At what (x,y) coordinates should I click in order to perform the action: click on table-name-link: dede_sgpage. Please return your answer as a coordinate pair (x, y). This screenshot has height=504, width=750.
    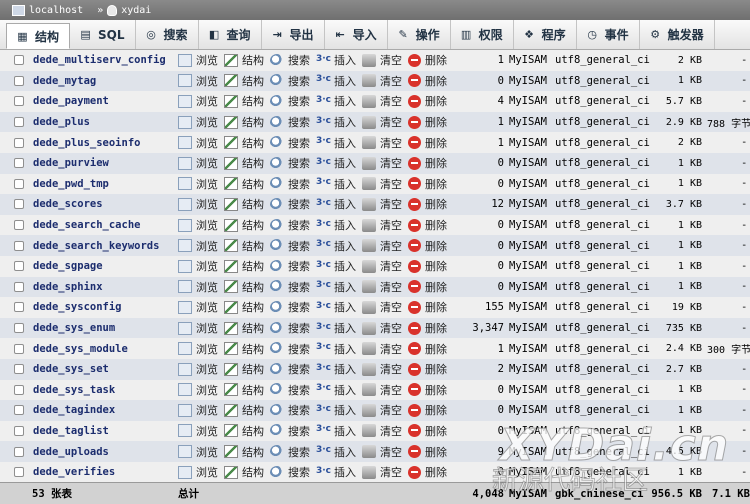
    Looking at the image, I should click on (68, 266).